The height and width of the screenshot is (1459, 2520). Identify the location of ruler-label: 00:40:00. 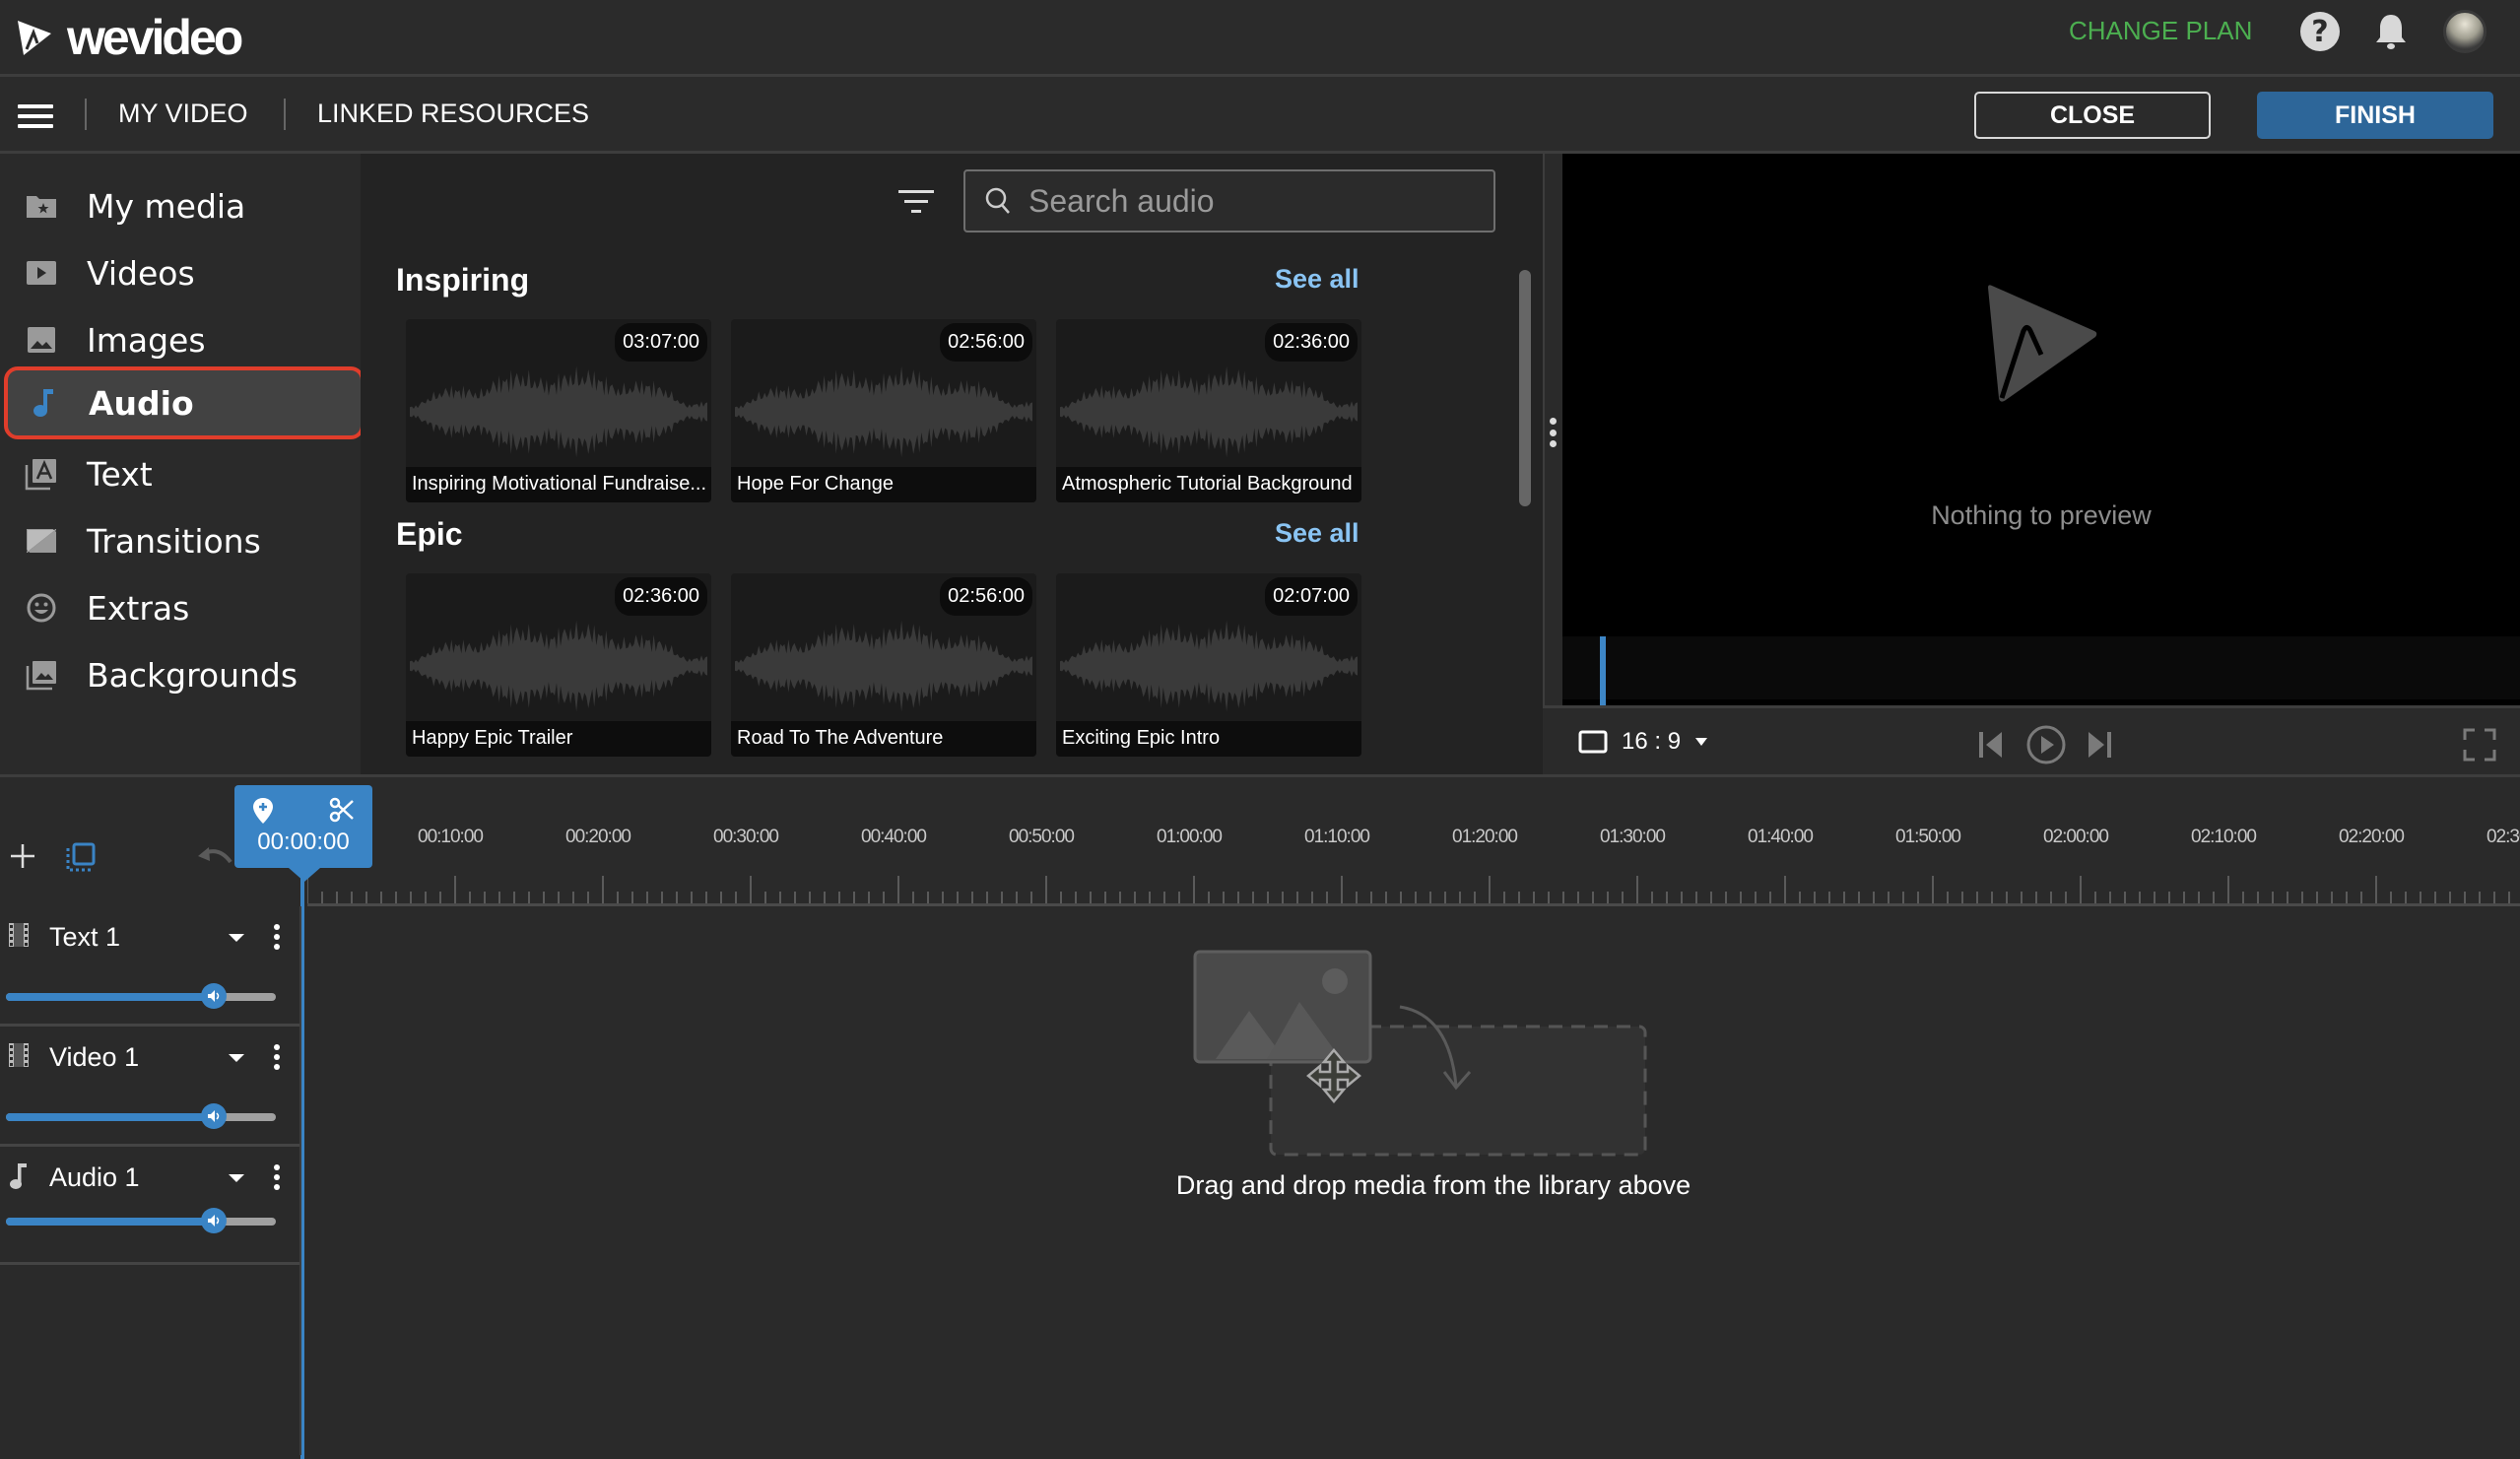
(894, 837).